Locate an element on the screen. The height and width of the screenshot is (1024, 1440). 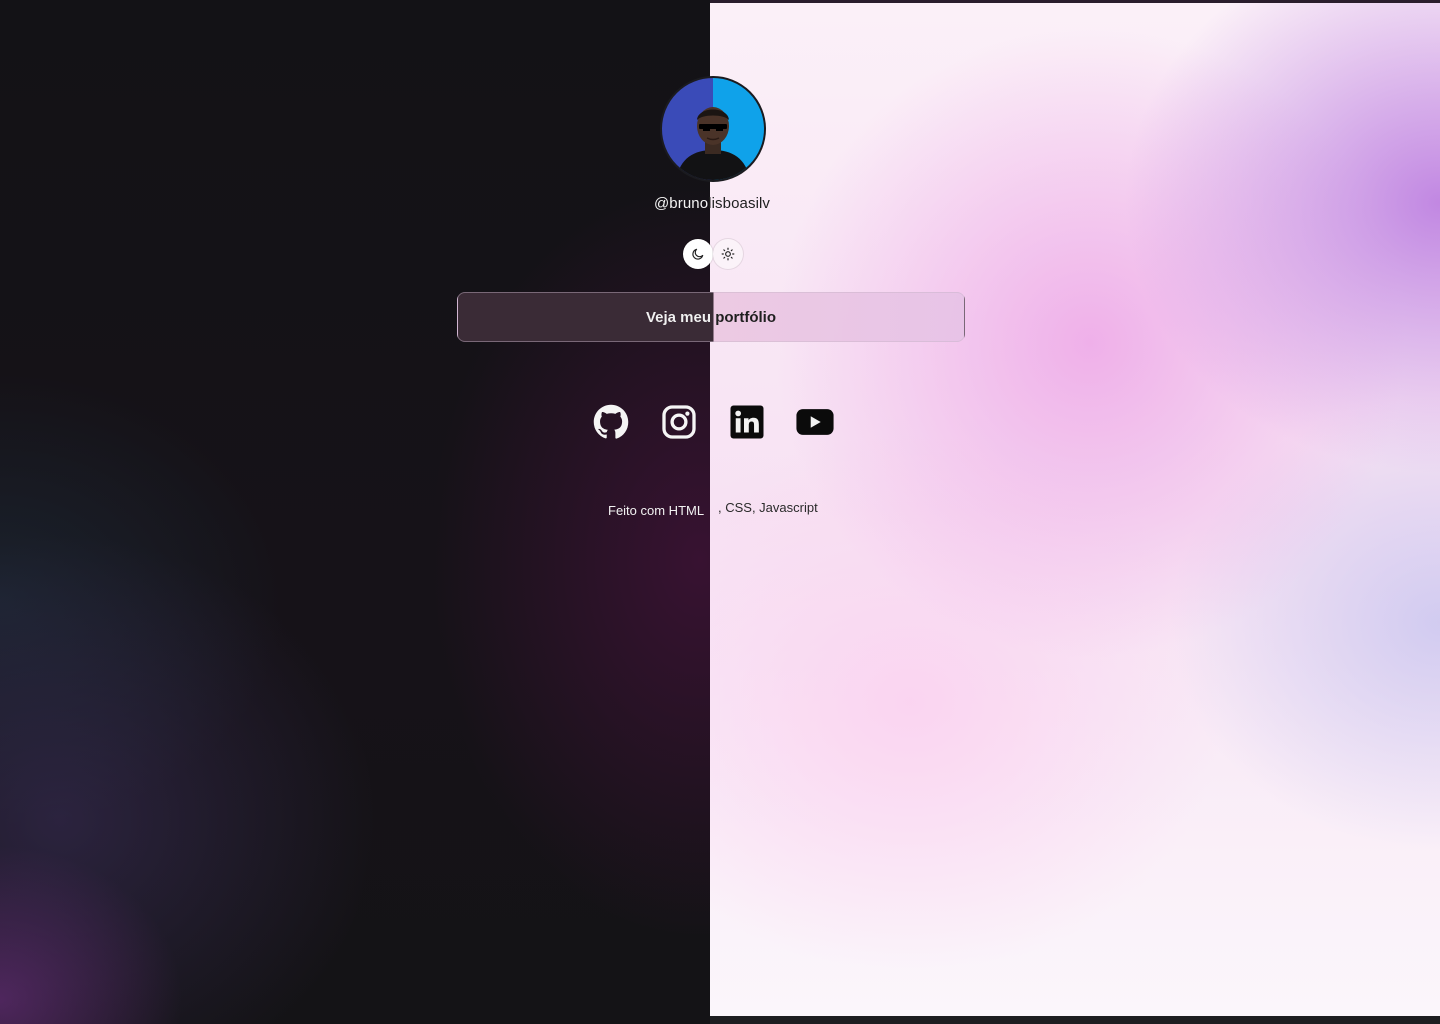
linkedin-link is located at coordinates (747, 422).